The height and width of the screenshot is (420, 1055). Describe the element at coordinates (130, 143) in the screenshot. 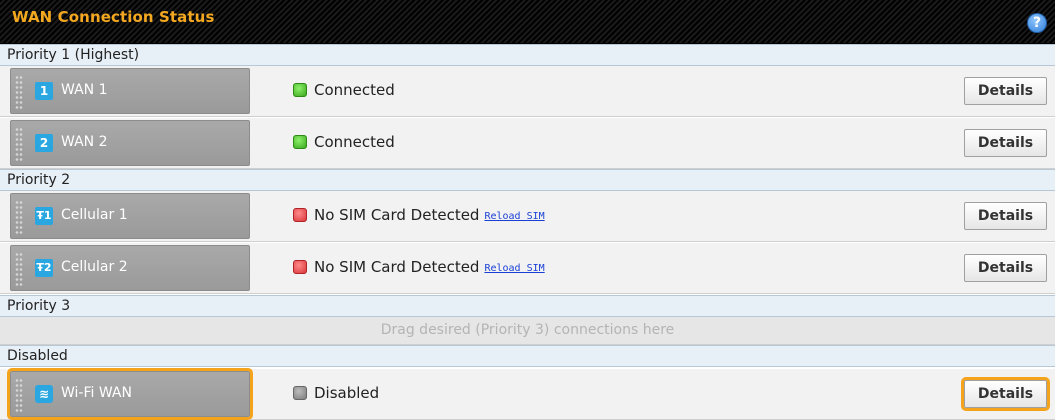

I see `drag-handle-wan-2: 2 WAN 2` at that location.